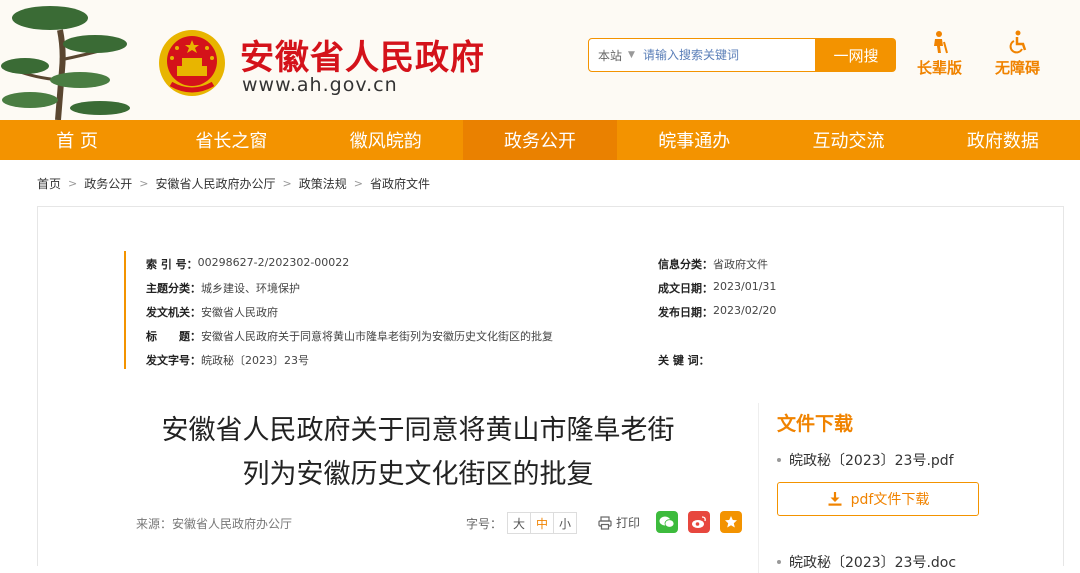 The height and width of the screenshot is (573, 1080). Describe the element at coordinates (214, 524) in the screenshot. I see `document-source: 来源：安徽省人民政府办公厅` at that location.